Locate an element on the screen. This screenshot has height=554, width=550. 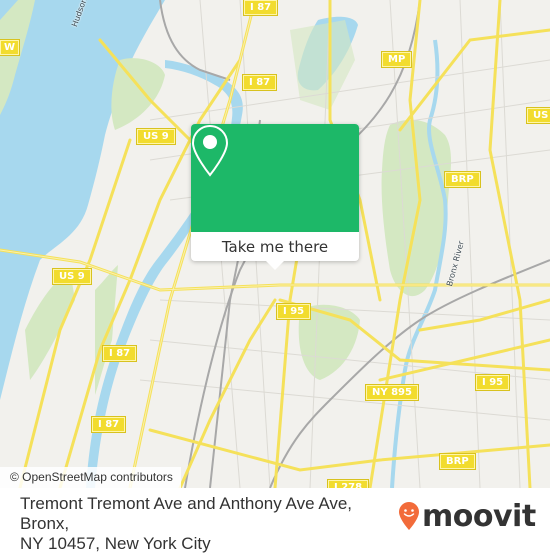
popup-header is located at coordinates (275, 178).